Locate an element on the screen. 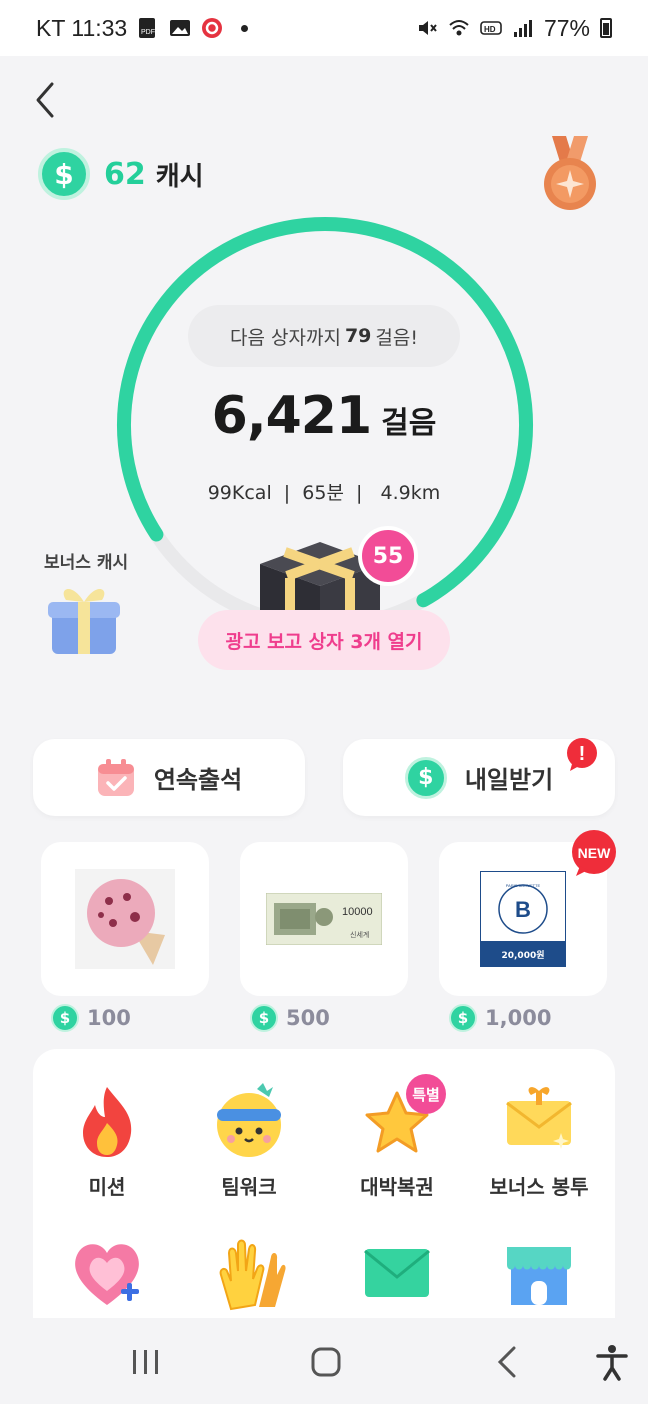 Image resolution: width=648 pixels, height=1404 pixels. alert-badge-icon: ! is located at coordinates (582, 754).